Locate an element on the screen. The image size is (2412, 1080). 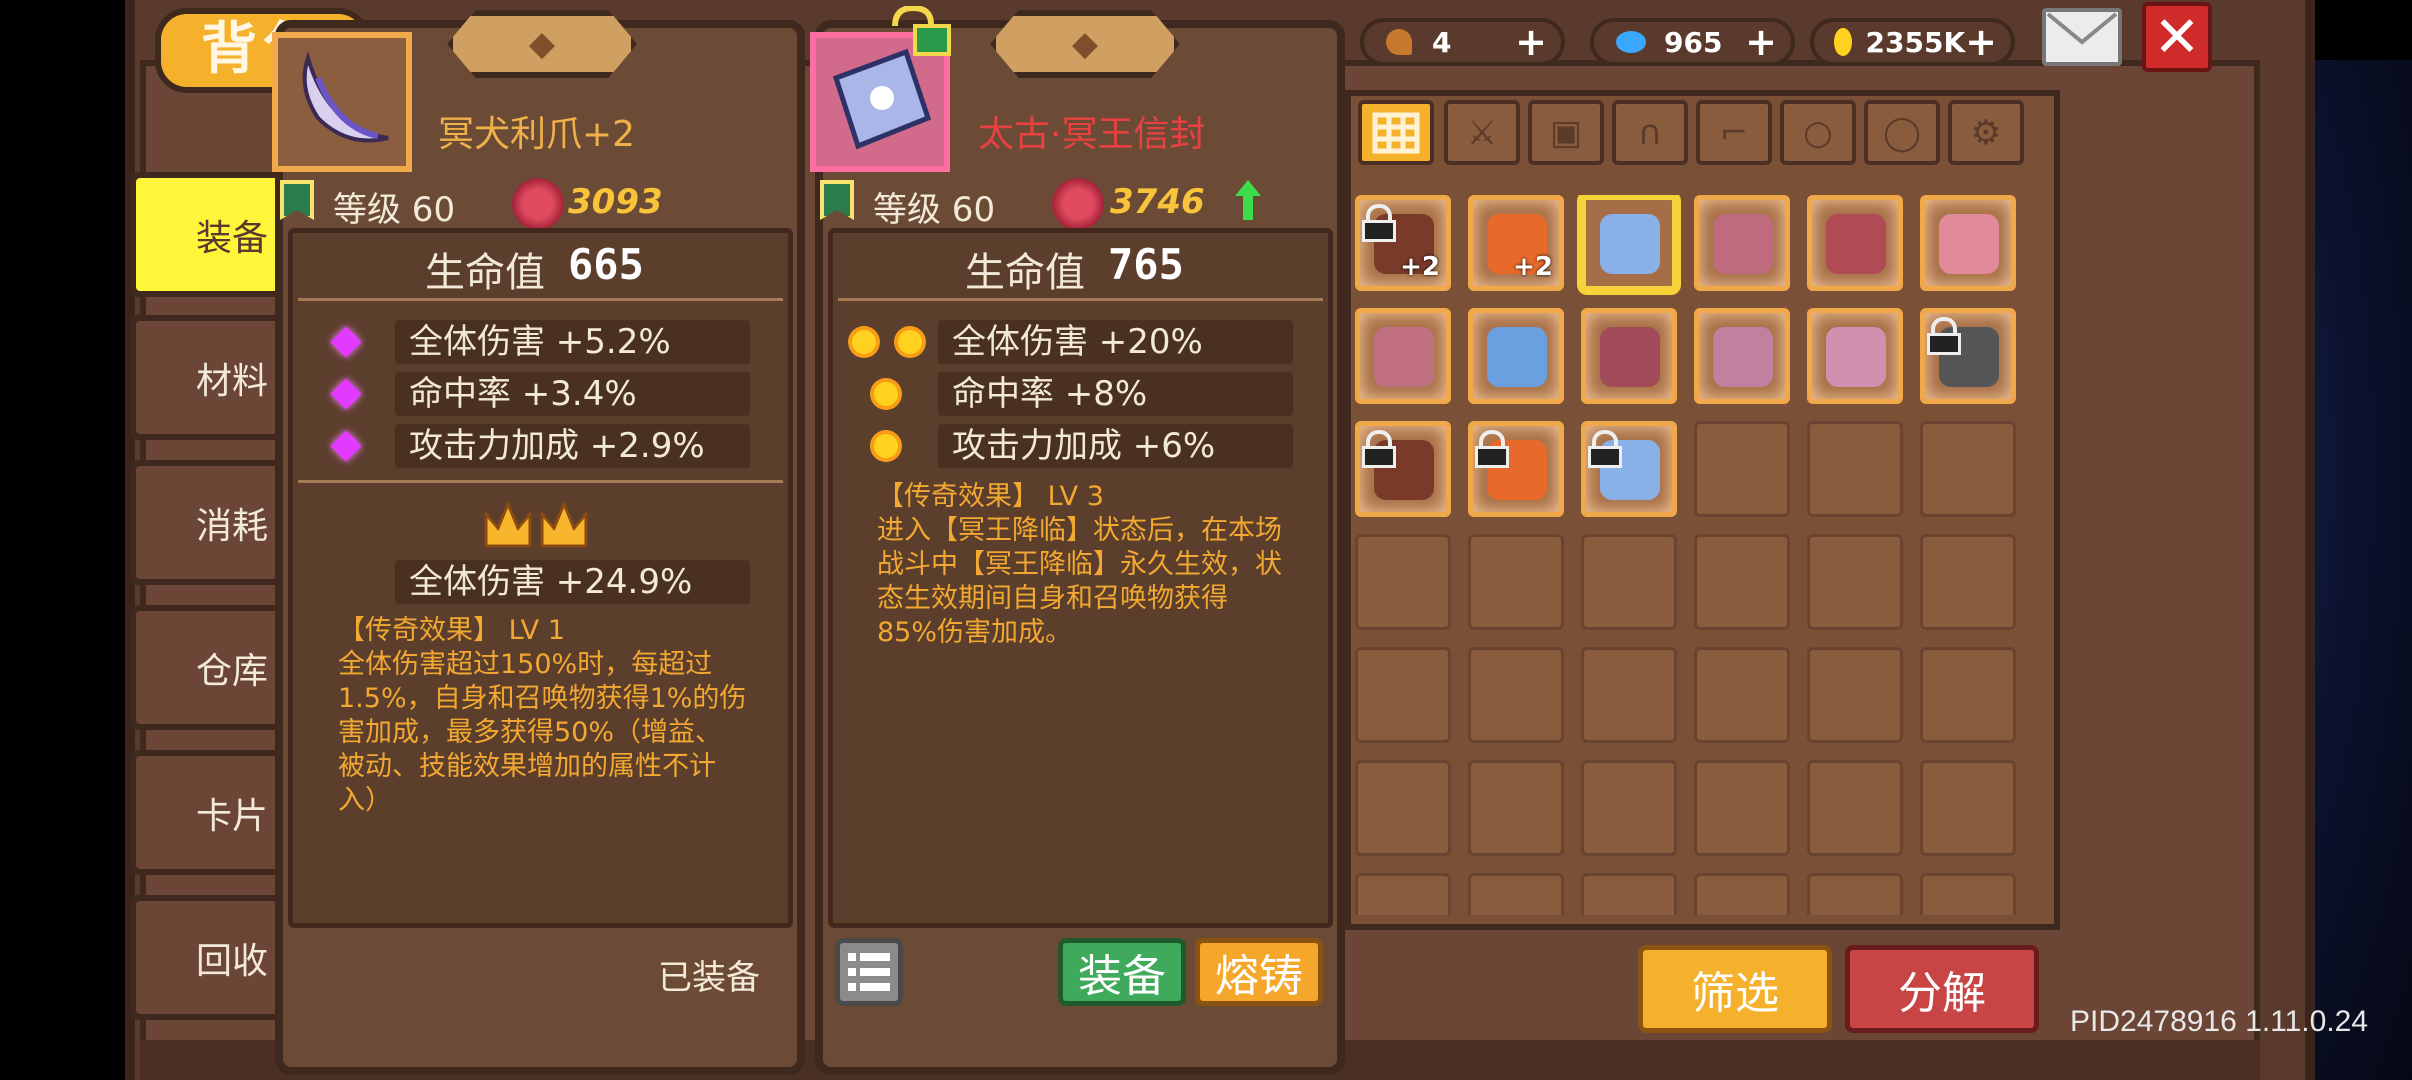
forge-button: 熔铸 is located at coordinates (1259, 972).